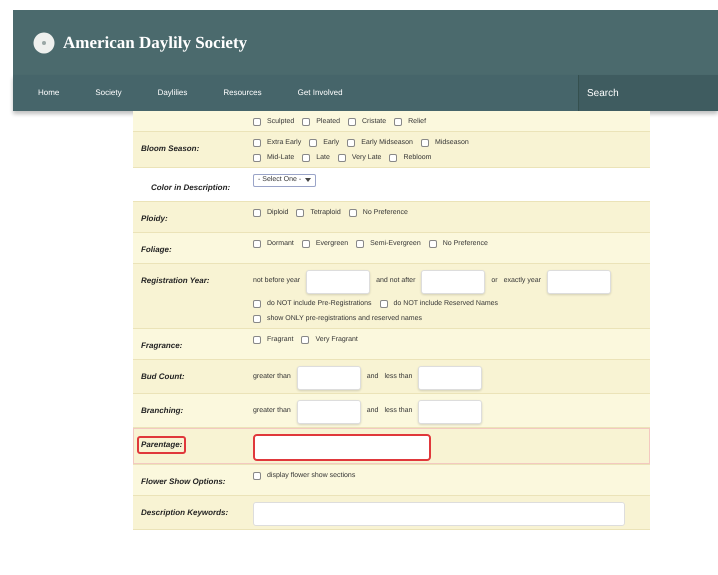 The image size is (718, 575). Describe the element at coordinates (342, 447) in the screenshot. I see `input-field` at that location.